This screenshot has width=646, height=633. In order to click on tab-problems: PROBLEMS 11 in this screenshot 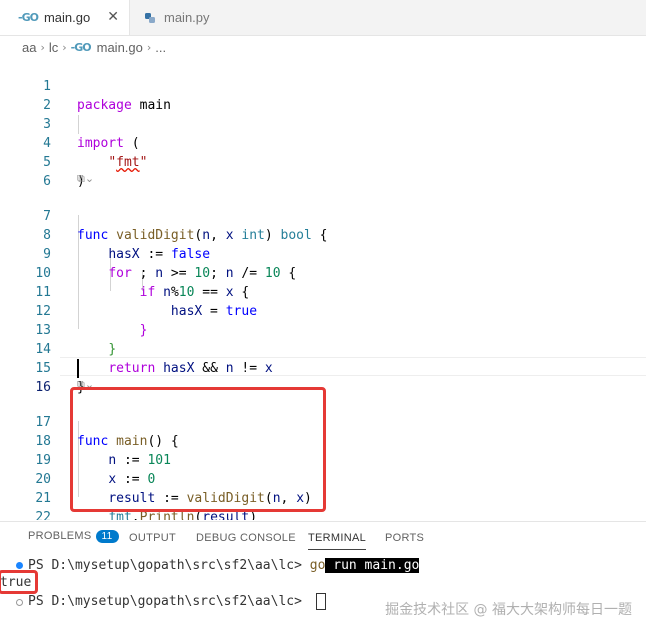, I will do `click(73, 536)`.